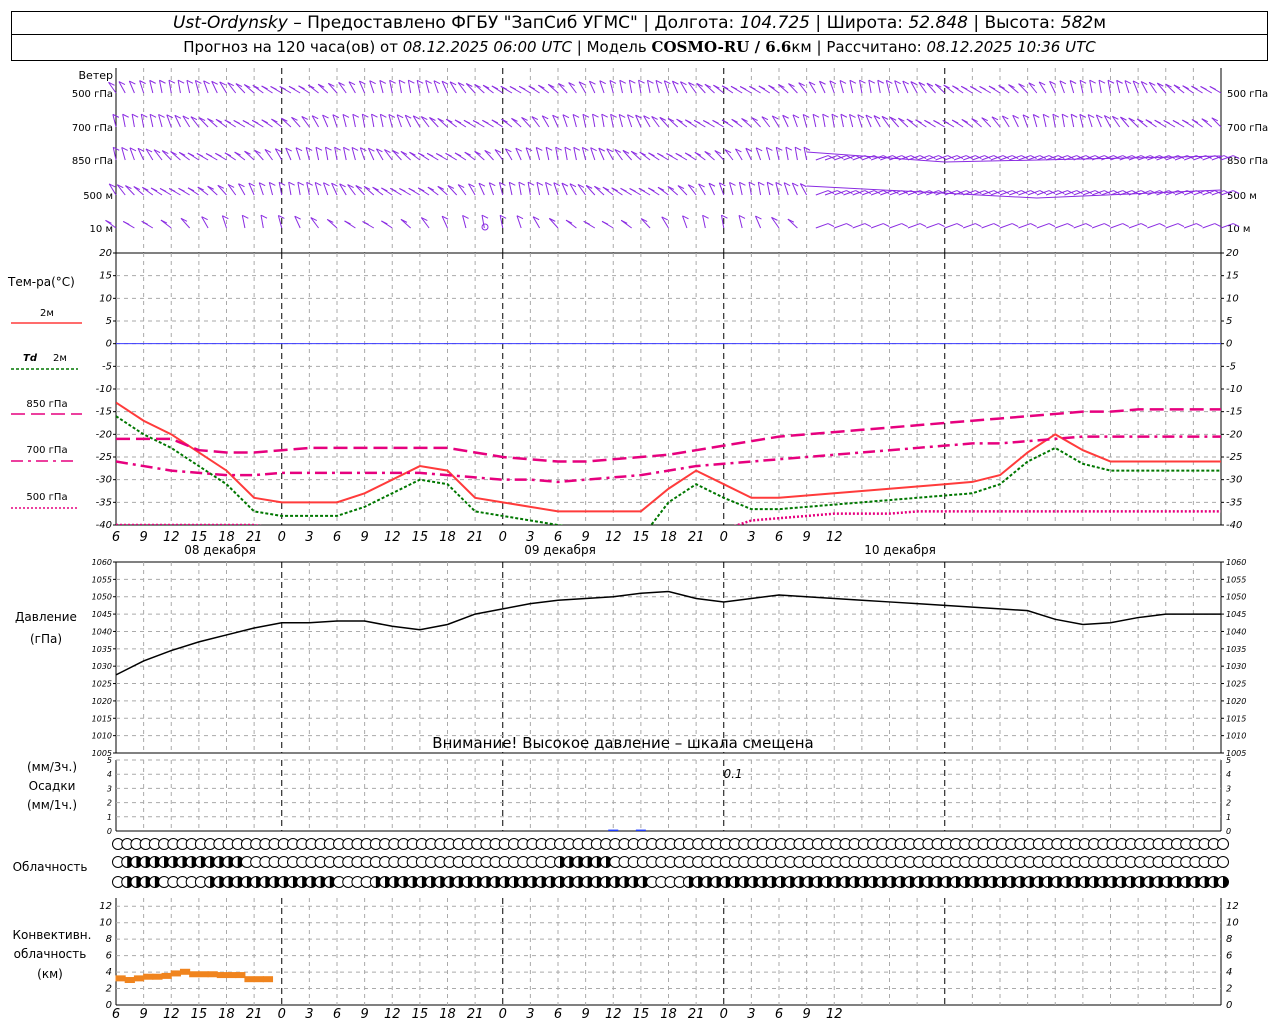 This screenshot has width=1280, height=1024. Describe the element at coordinates (613, 830) in the screenshot. I see `precip-bar` at that location.